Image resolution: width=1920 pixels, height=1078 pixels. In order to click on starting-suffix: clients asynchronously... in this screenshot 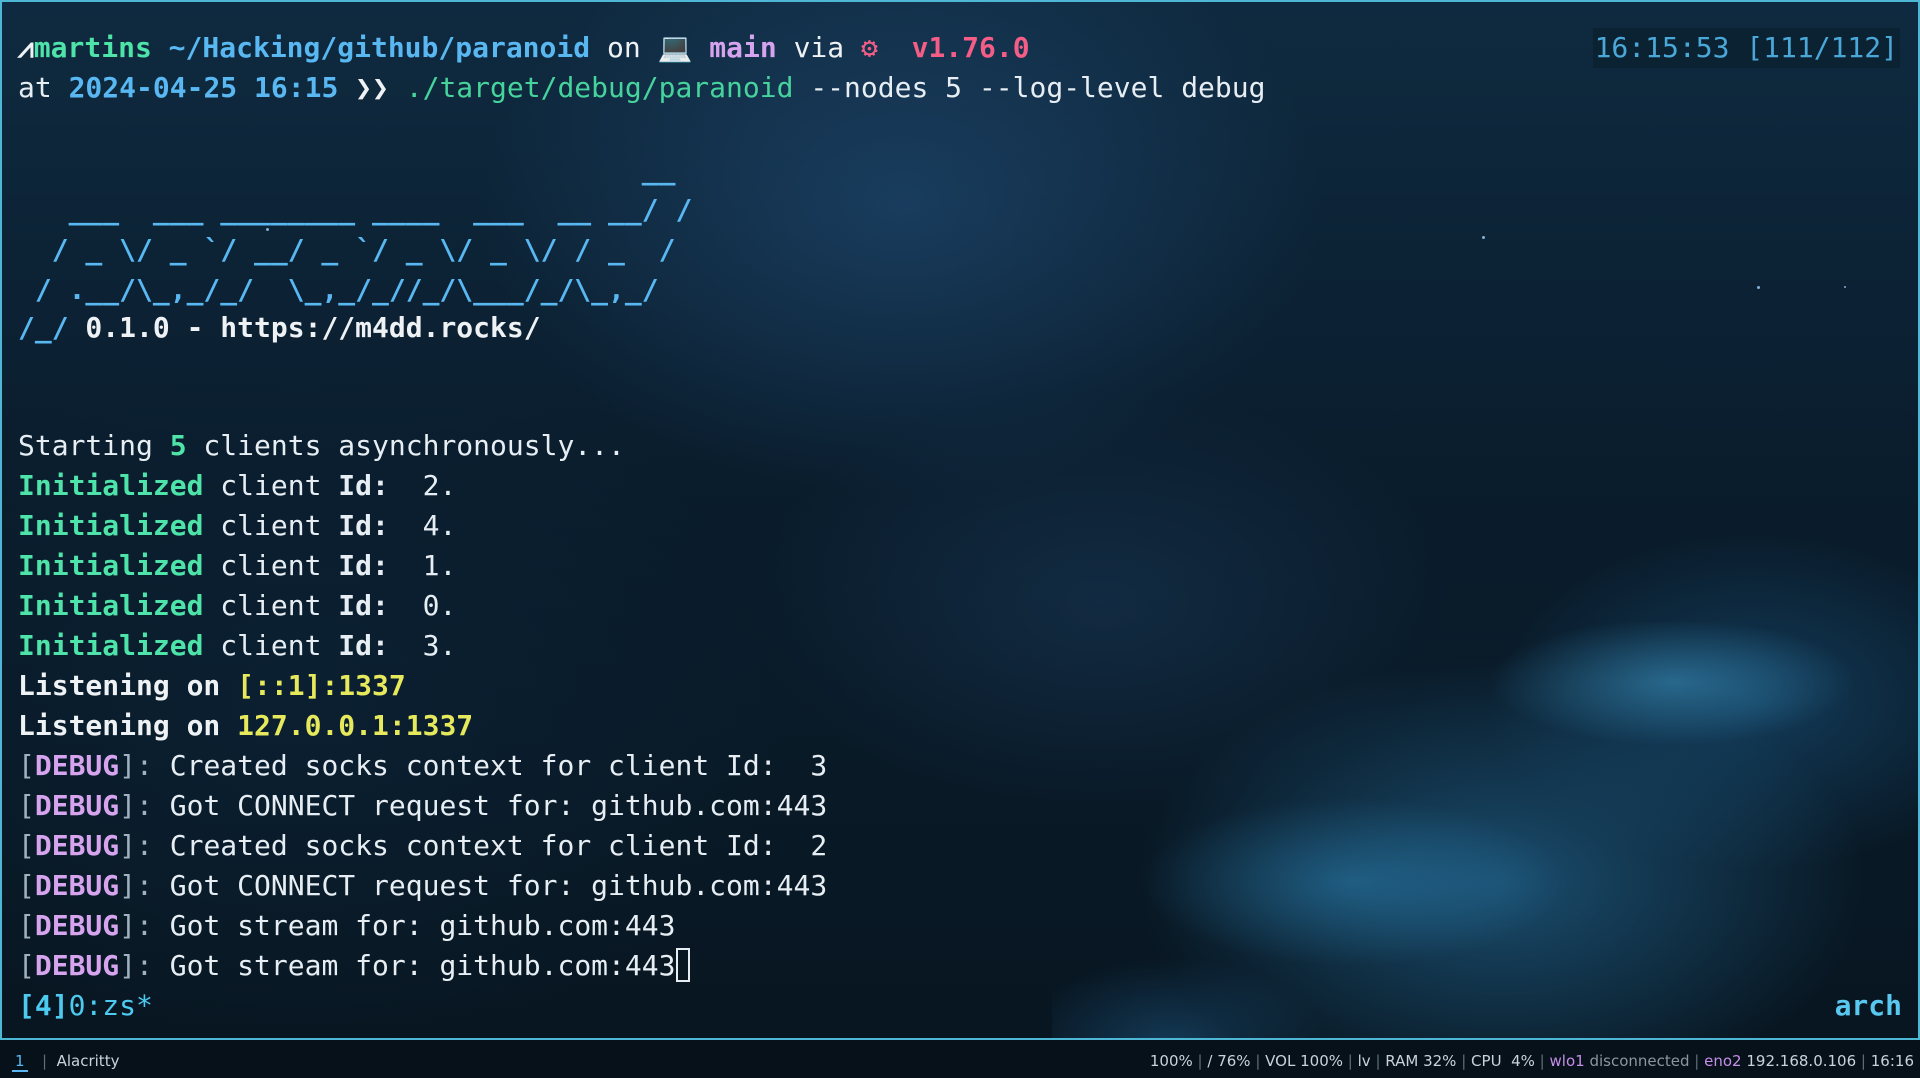, I will do `click(405, 445)`.